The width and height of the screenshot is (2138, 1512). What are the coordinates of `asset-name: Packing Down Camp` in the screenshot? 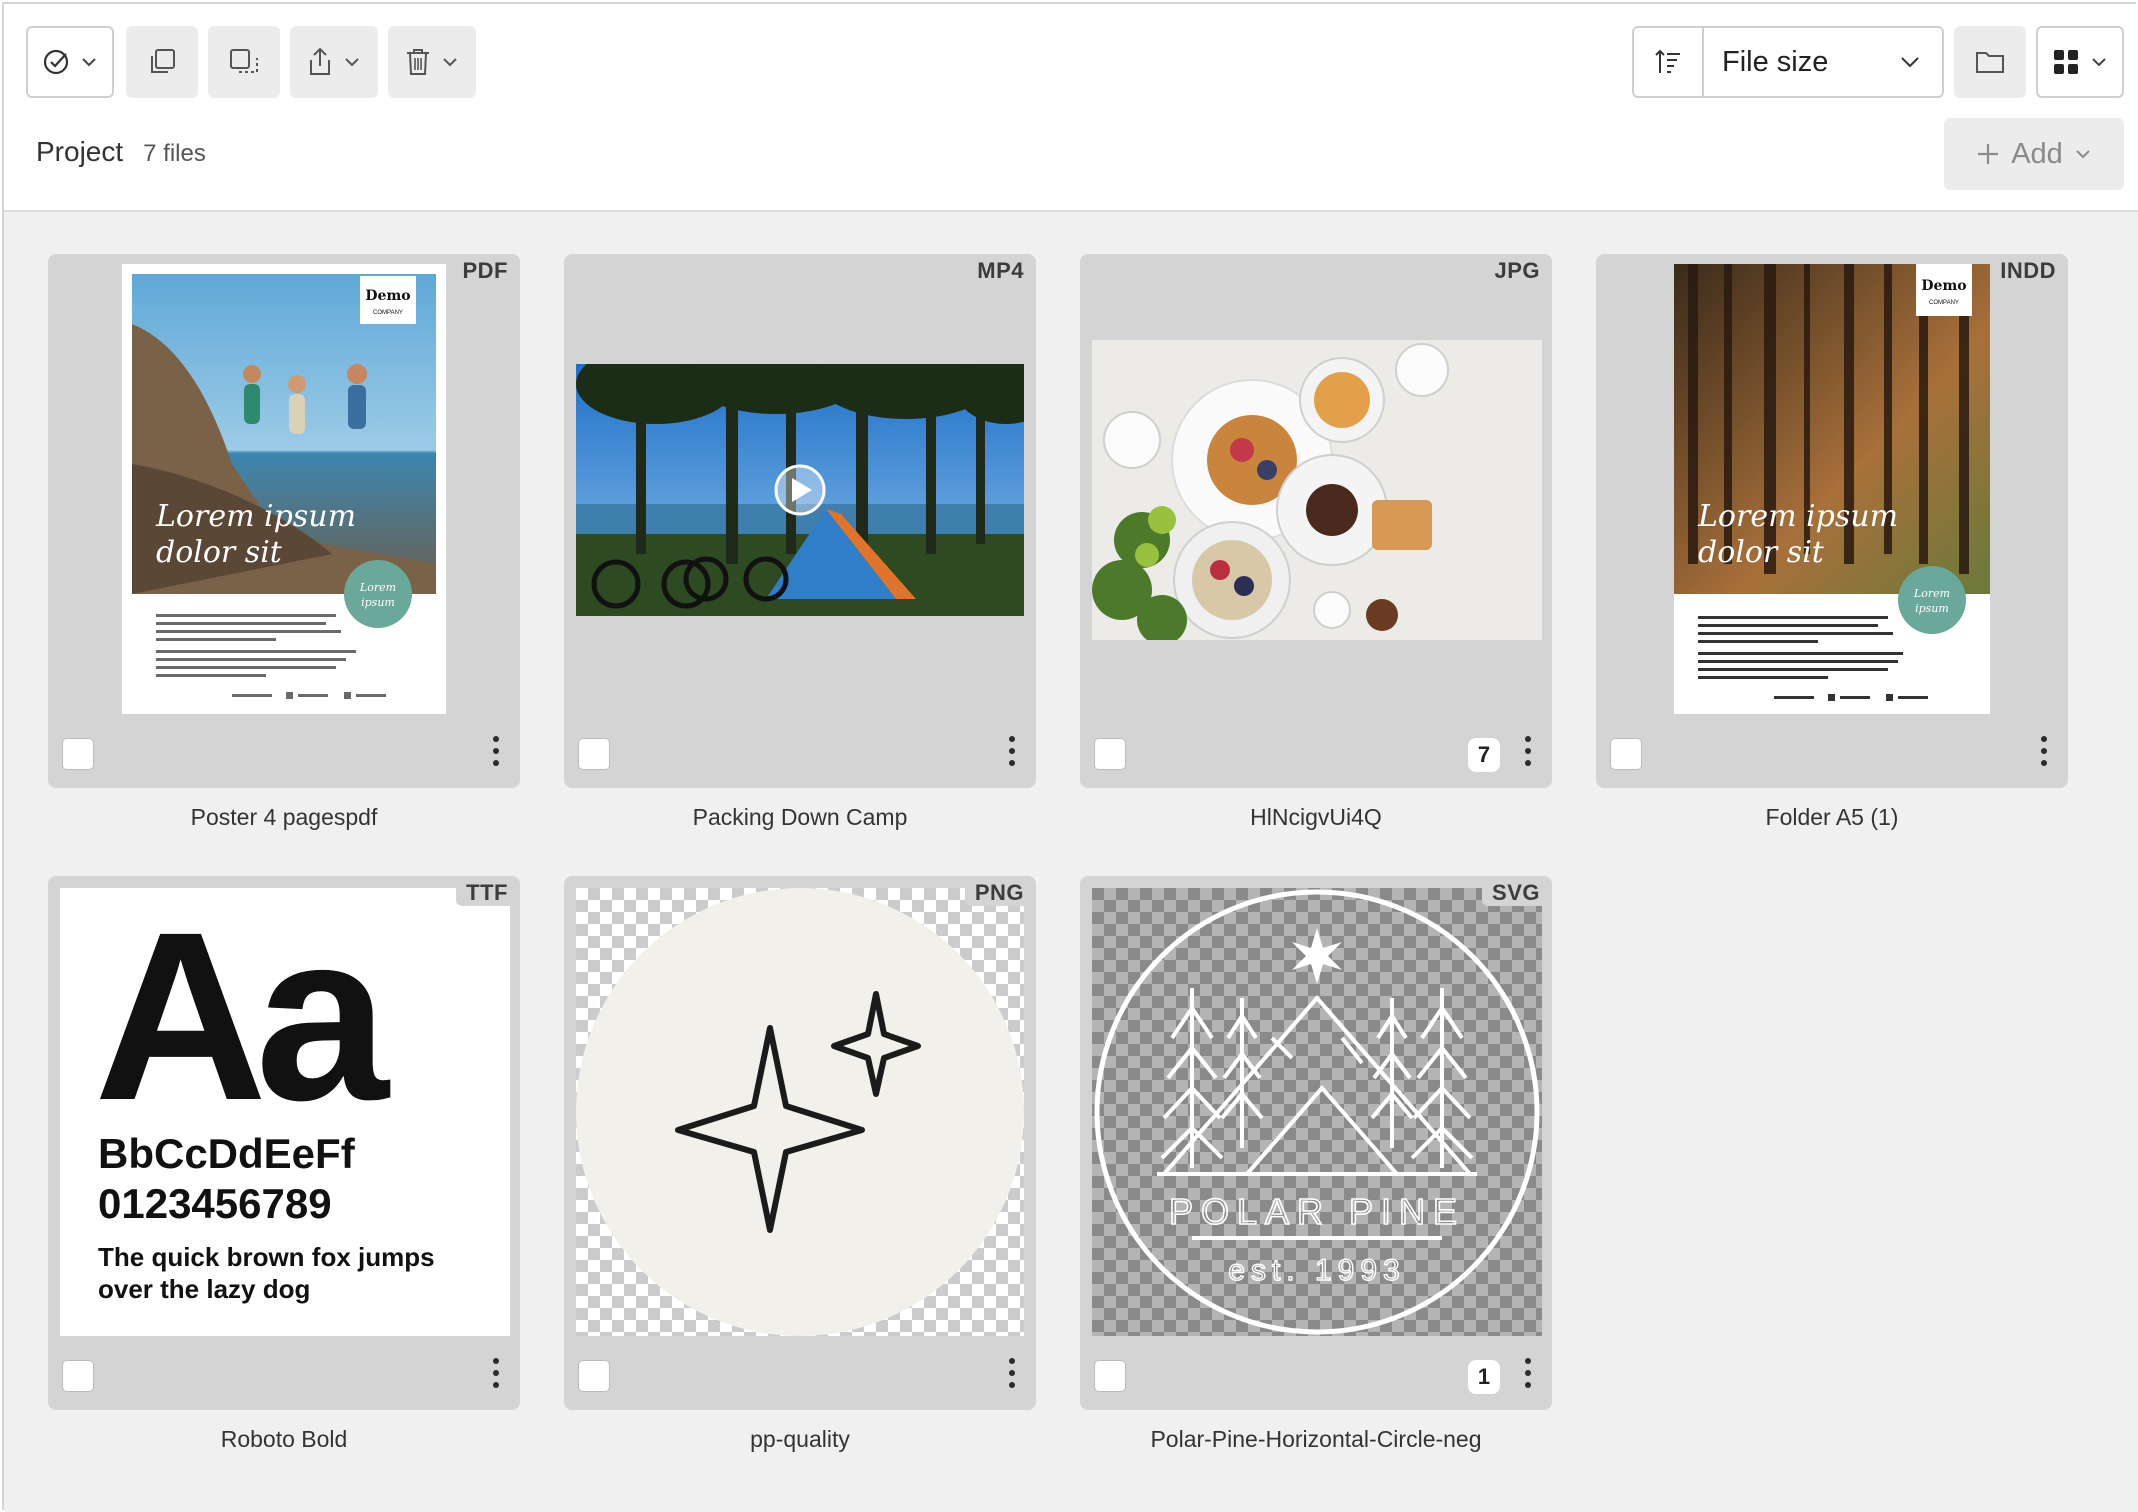 It's located at (800, 817).